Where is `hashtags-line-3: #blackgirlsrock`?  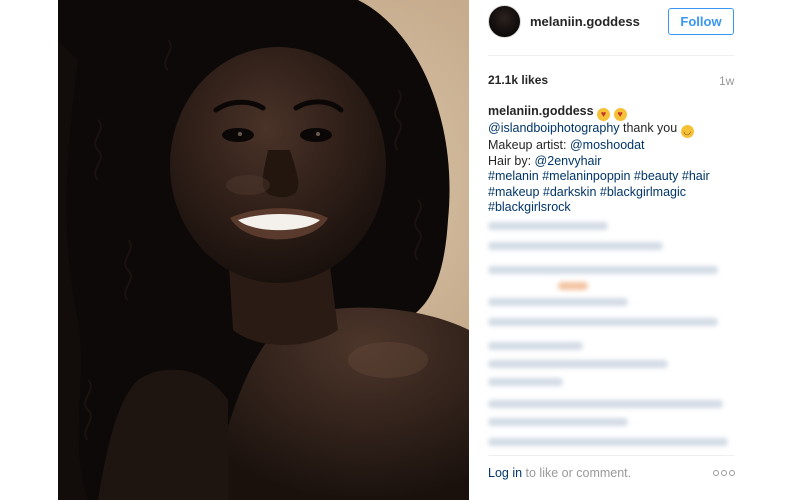
hashtags-line-3: #blackgirlsrock is located at coordinates (529, 207).